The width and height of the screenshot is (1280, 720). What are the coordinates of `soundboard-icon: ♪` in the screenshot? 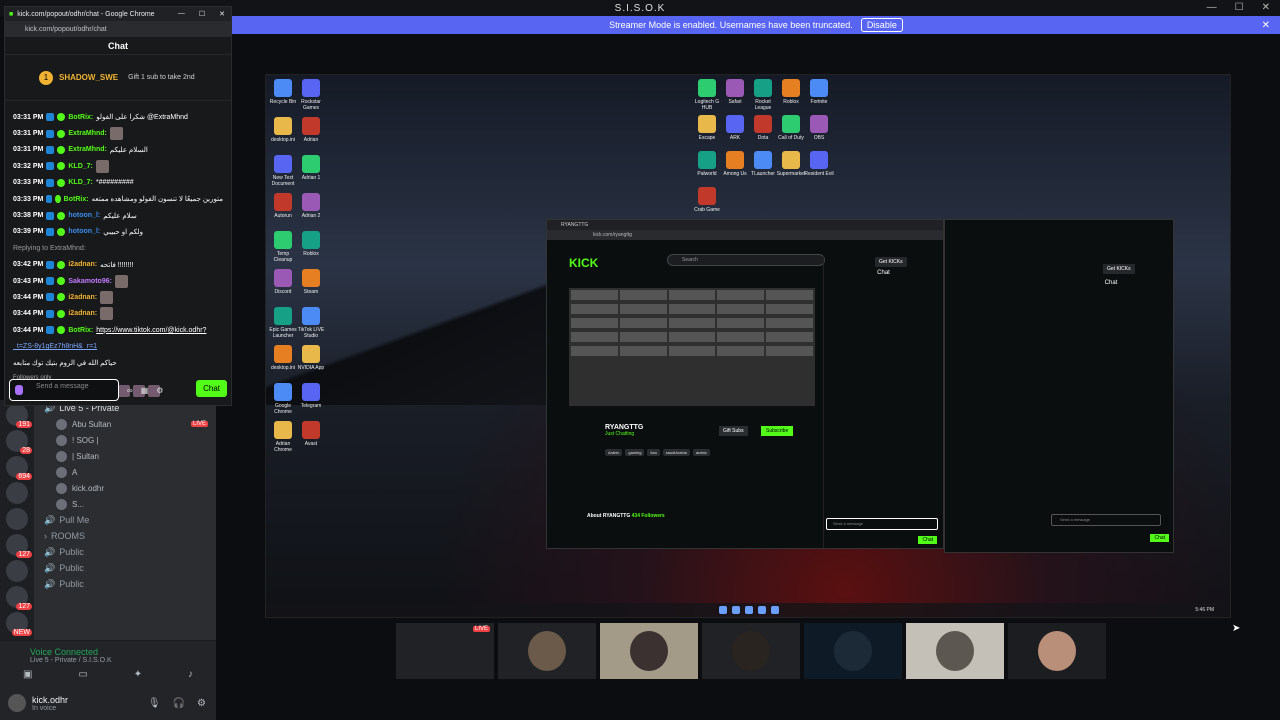 It's located at (190, 674).